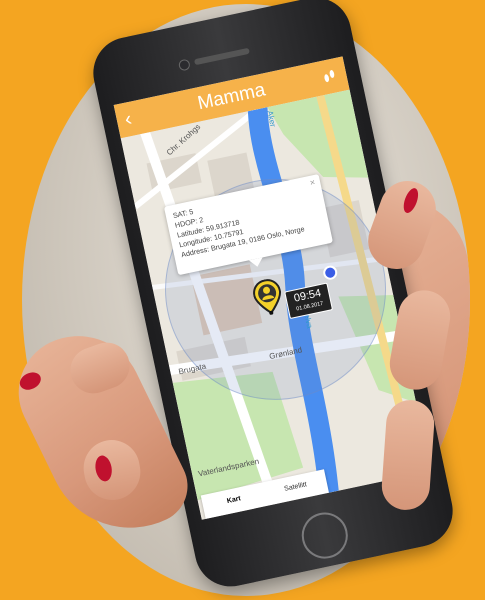  Describe the element at coordinates (184, 65) in the screenshot. I see `front-camera-icon` at that location.